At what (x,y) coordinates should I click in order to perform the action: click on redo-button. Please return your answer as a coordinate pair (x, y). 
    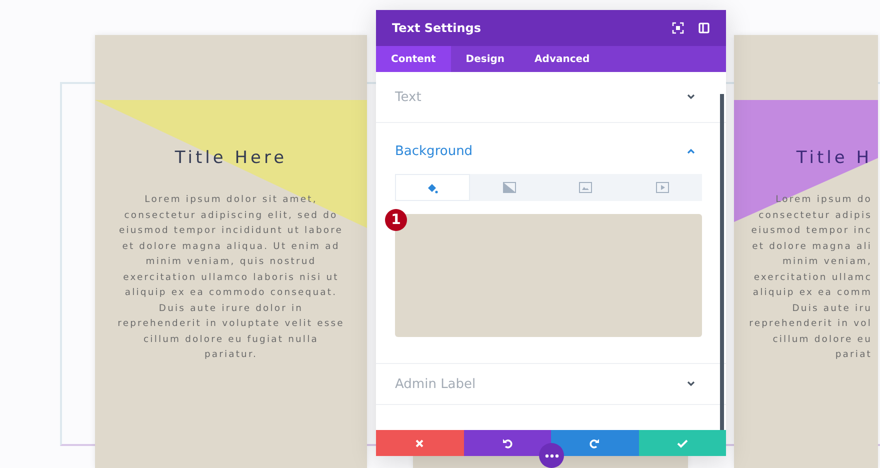
    Looking at the image, I should click on (594, 443).